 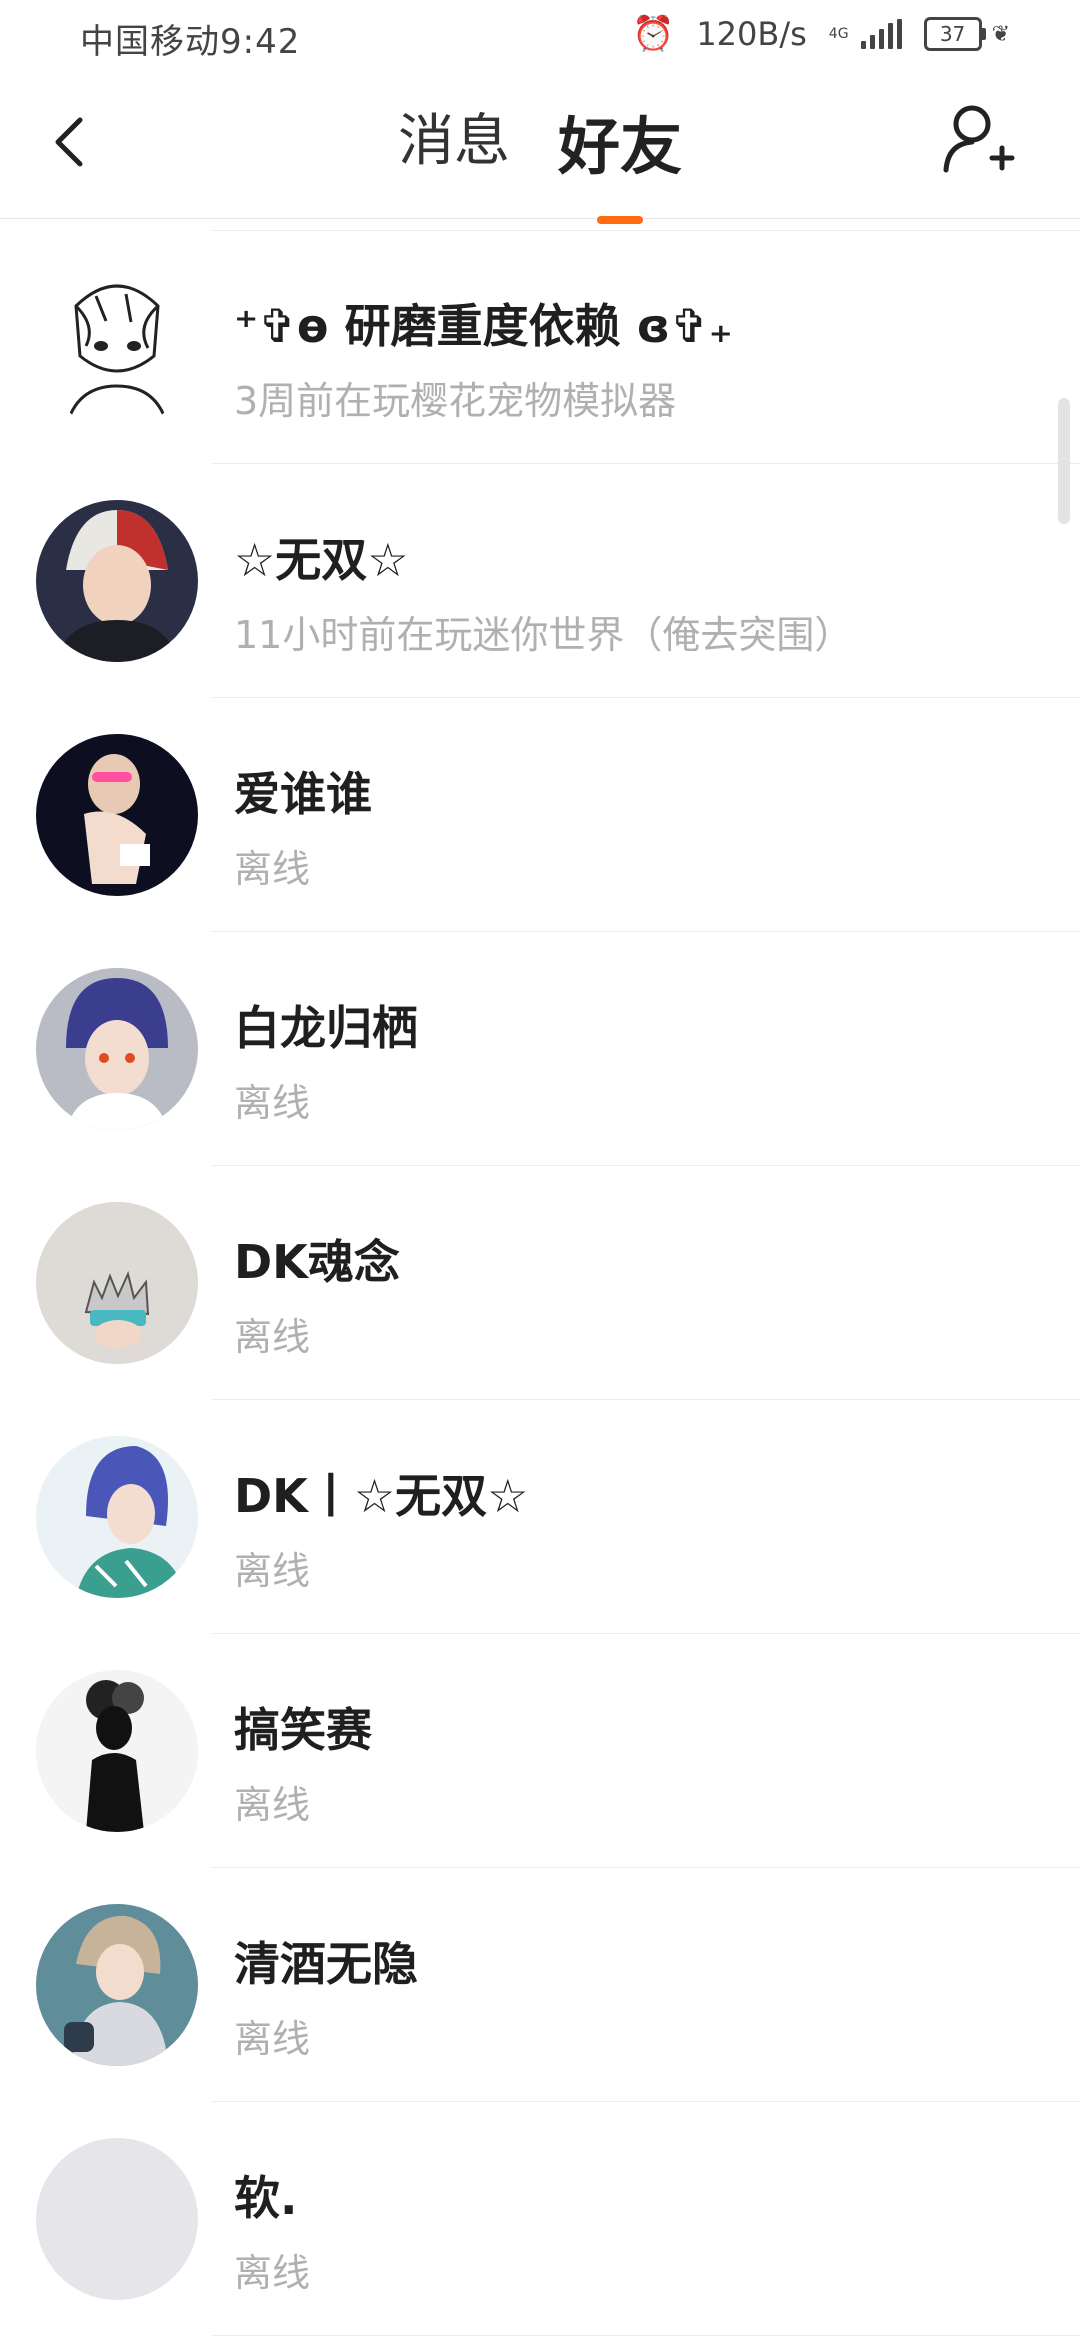 I want to click on status-bar: 中国移动9:42 ⏰ 120B/s 4G 37 ❦, so click(x=540, y=36).